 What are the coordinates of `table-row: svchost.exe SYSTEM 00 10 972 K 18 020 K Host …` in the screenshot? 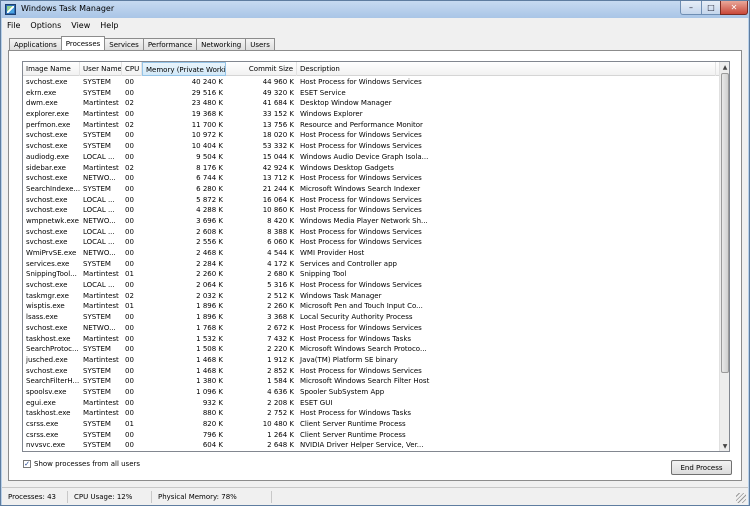 It's located at (371, 135).